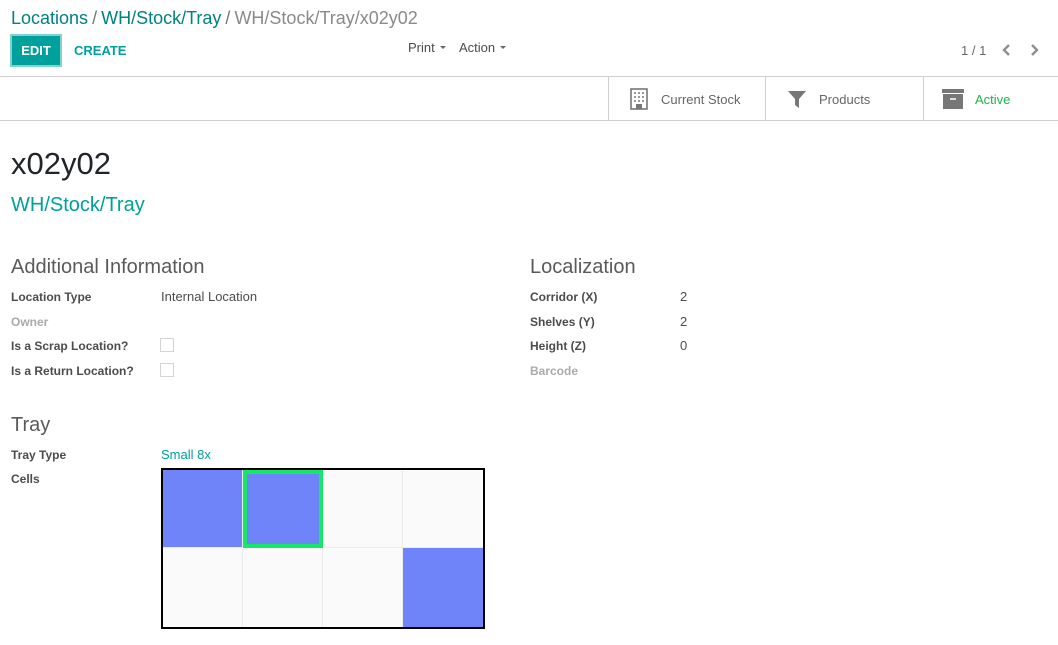  I want to click on breadcrumb-current: WH/Stock/Tray/x02y02, so click(326, 18).